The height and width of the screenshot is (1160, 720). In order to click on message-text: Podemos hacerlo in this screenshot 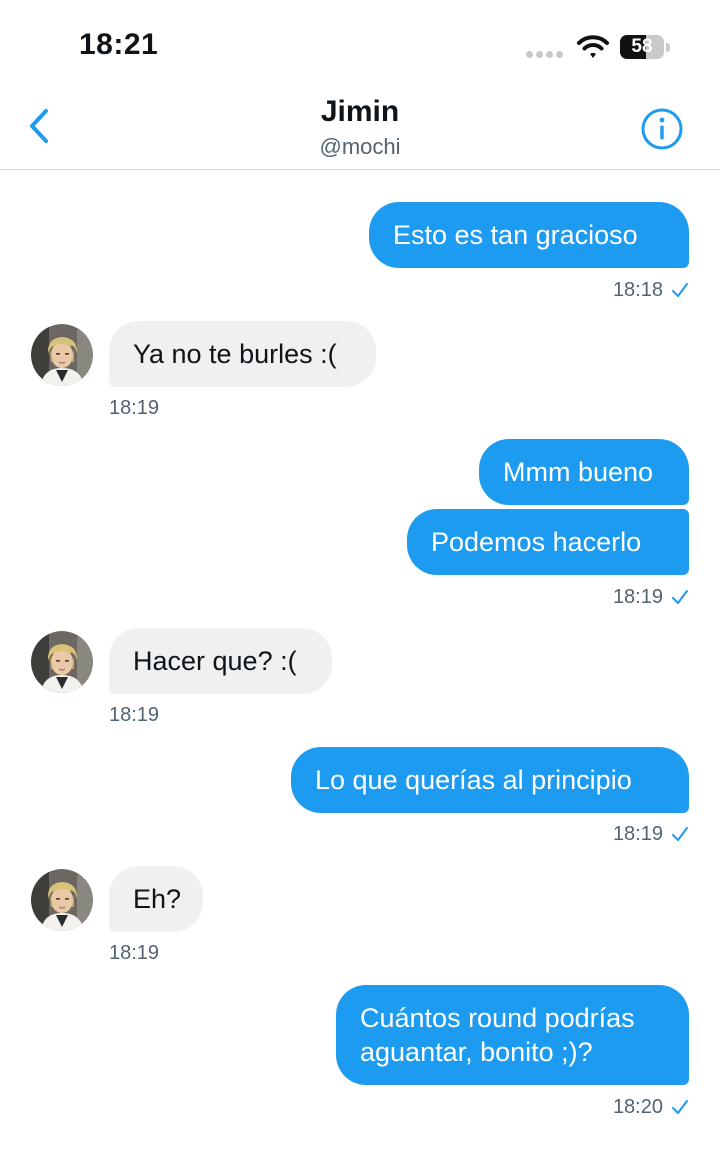, I will do `click(536, 542)`.